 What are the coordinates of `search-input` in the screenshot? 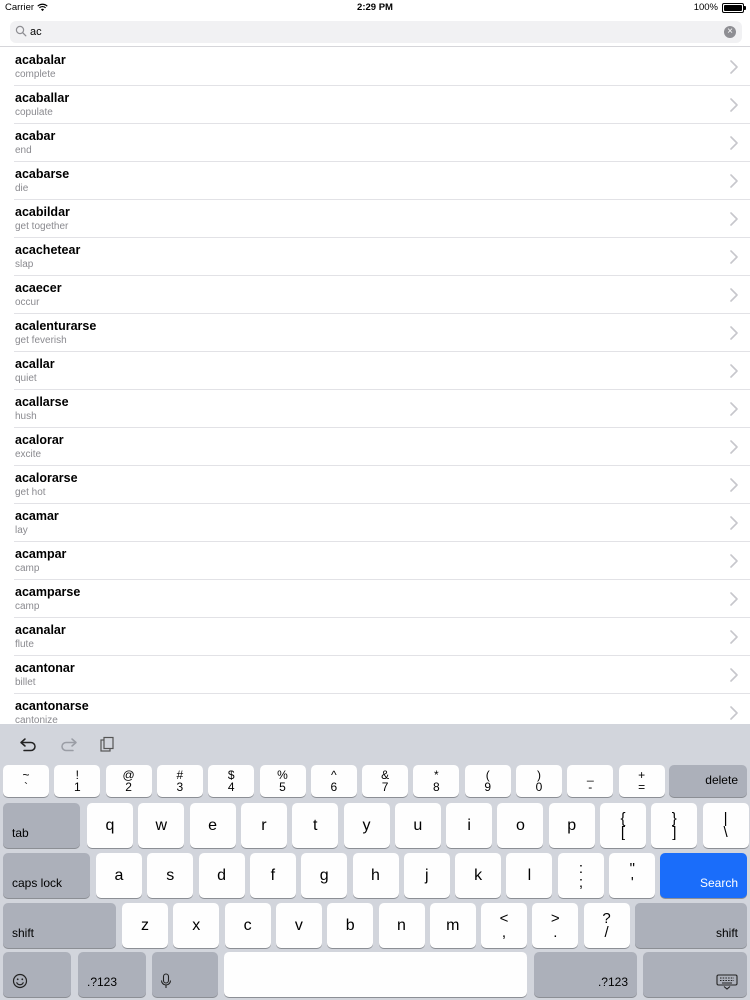 It's located at (370, 32).